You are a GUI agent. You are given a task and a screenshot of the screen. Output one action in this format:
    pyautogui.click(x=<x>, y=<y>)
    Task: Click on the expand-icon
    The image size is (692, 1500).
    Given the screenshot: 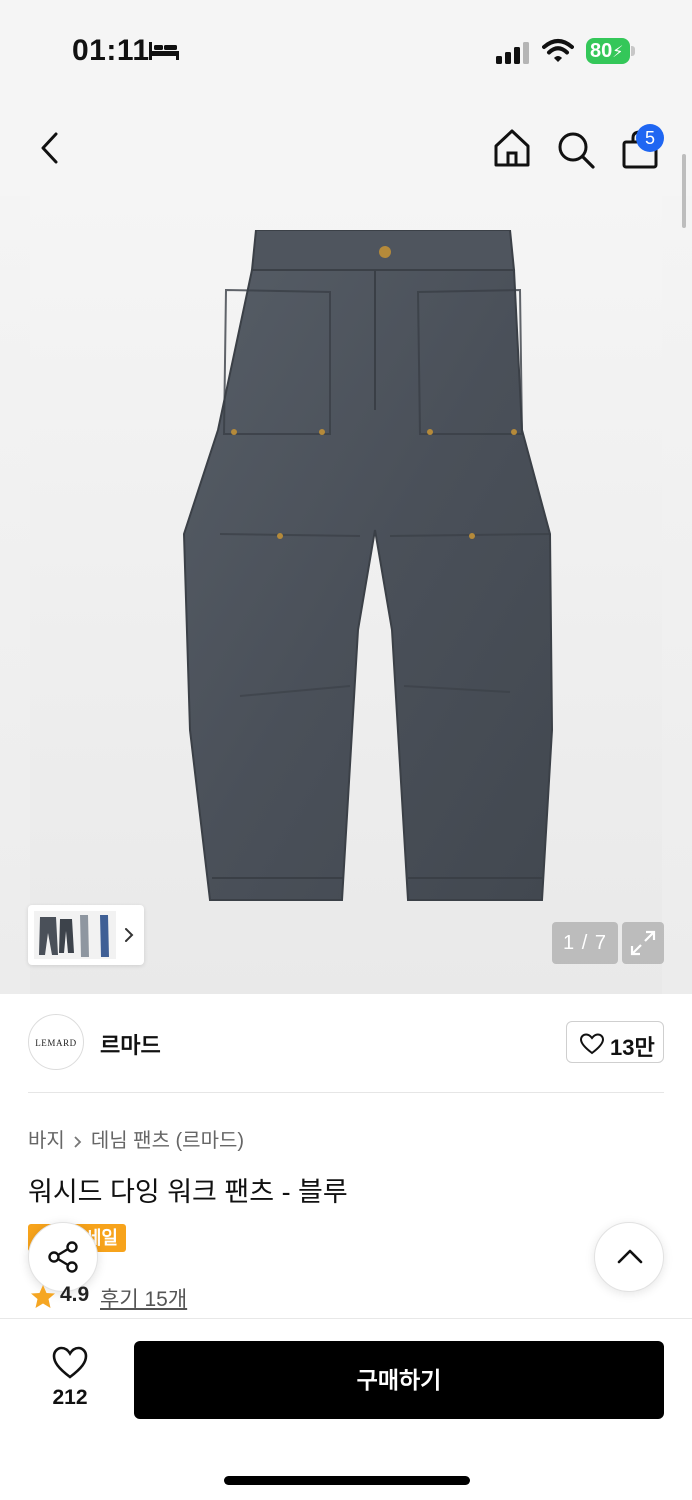 What is the action you would take?
    pyautogui.click(x=643, y=943)
    